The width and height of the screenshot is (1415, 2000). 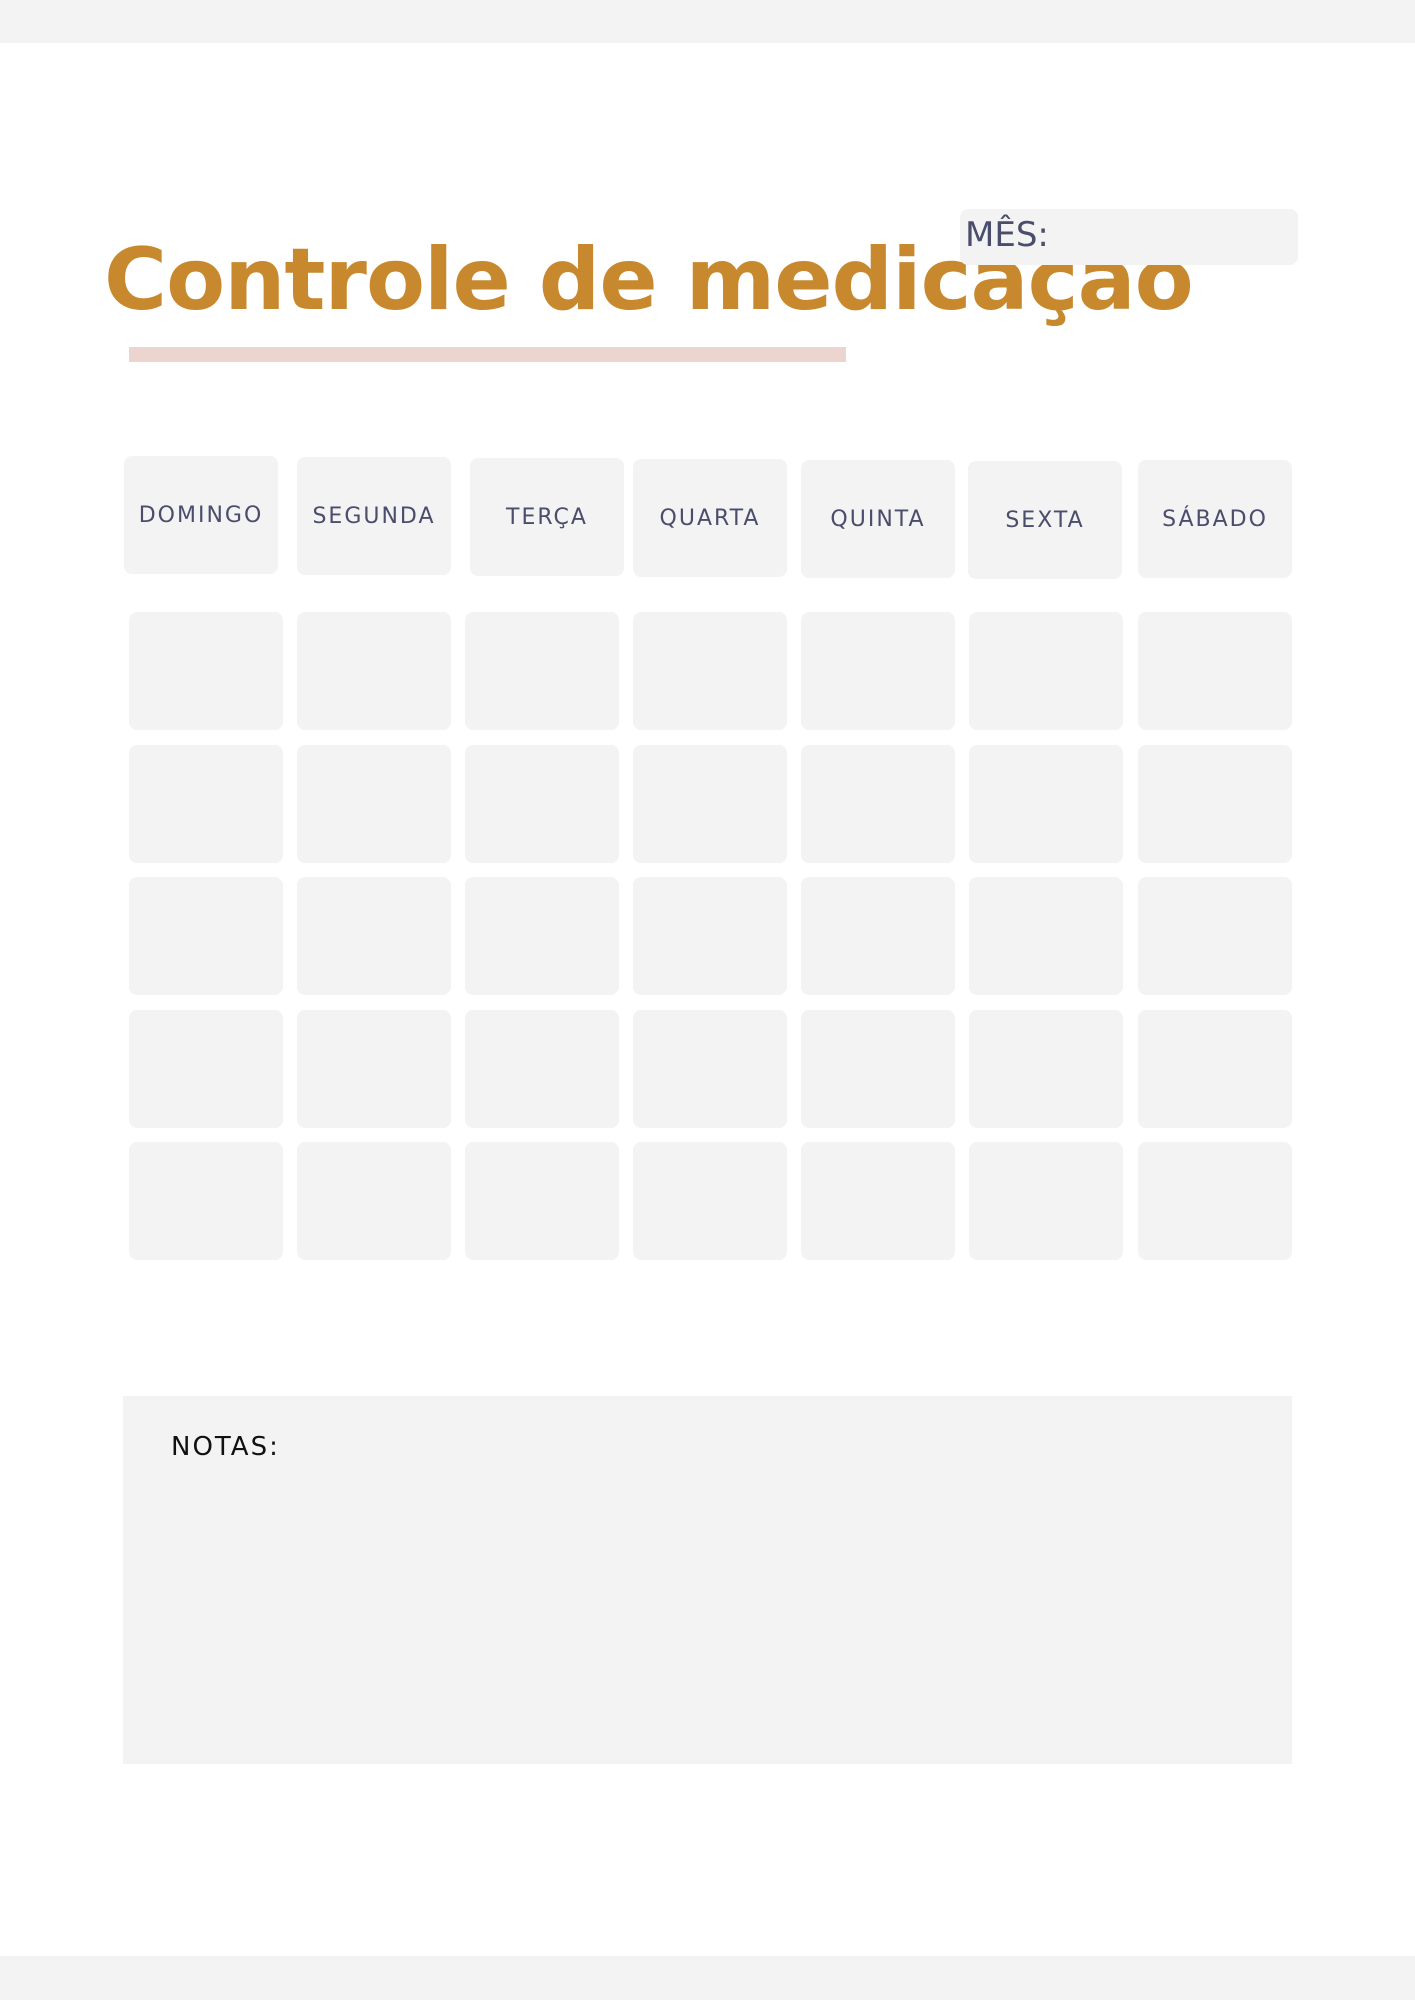 I want to click on day-header-terca: TERÇA, so click(x=547, y=517).